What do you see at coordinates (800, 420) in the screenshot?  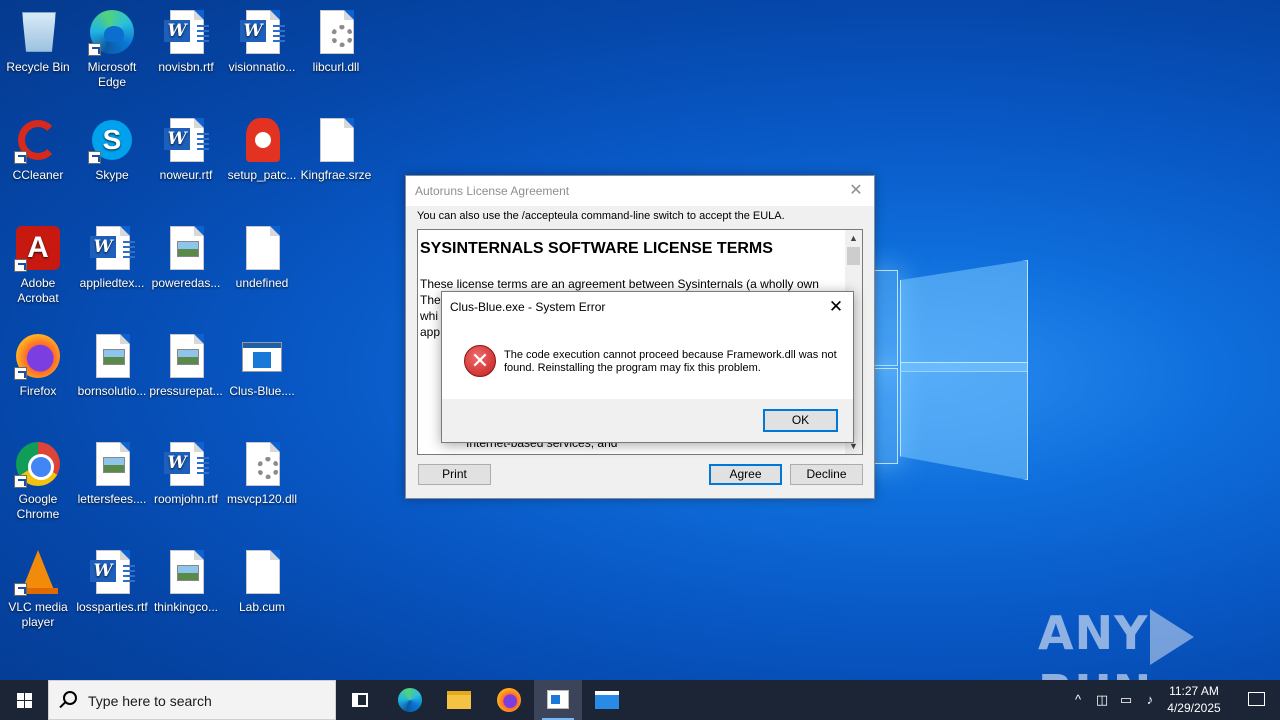 I see `ok-button: OK` at bounding box center [800, 420].